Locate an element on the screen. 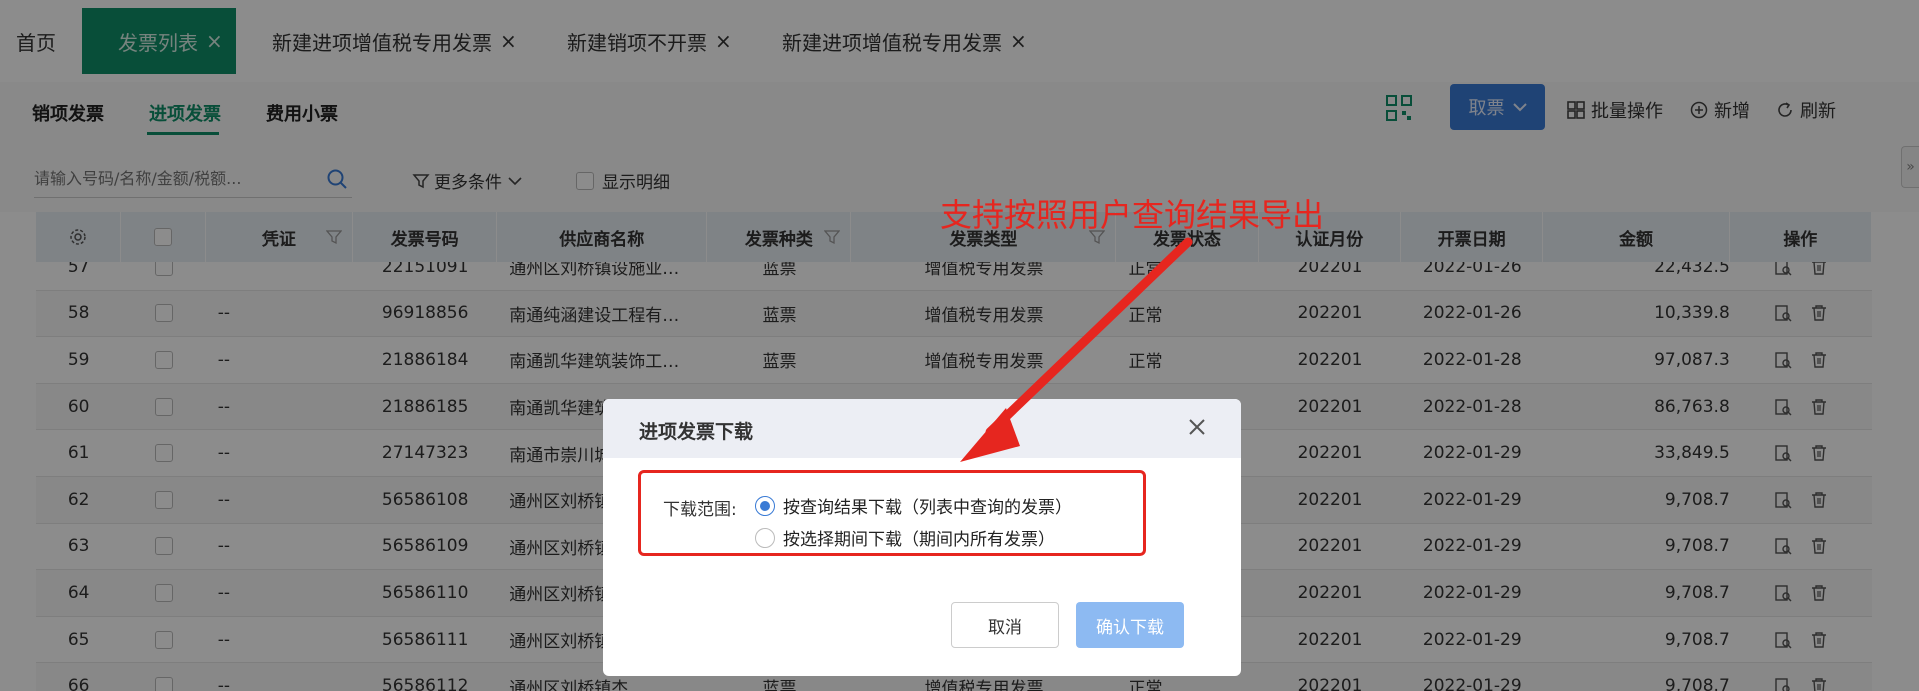  dialog-header: 进项发票下载 is located at coordinates (922, 428).